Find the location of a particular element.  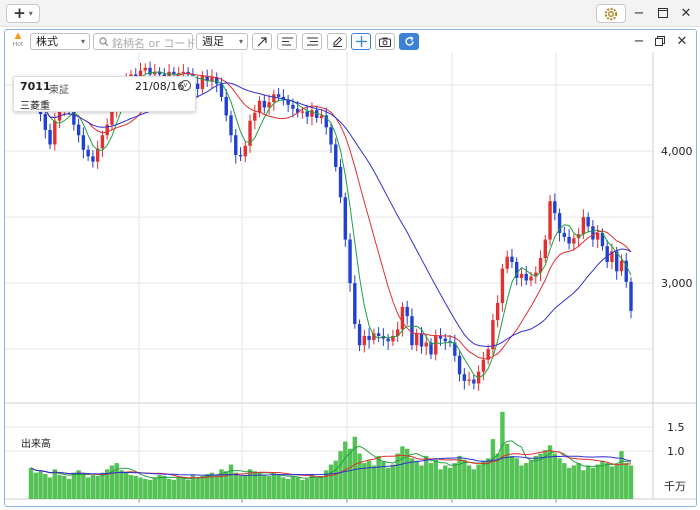

trendline-button is located at coordinates (262, 41).